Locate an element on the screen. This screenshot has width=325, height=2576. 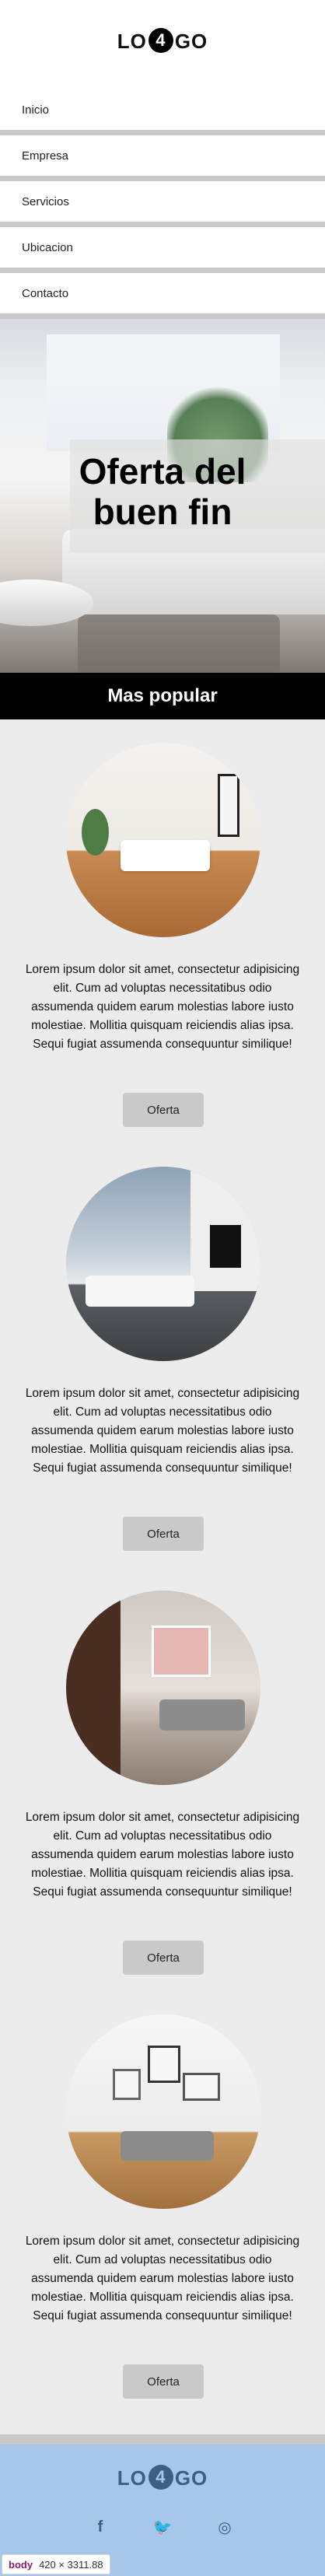
footer-divider is located at coordinates (162, 2440).